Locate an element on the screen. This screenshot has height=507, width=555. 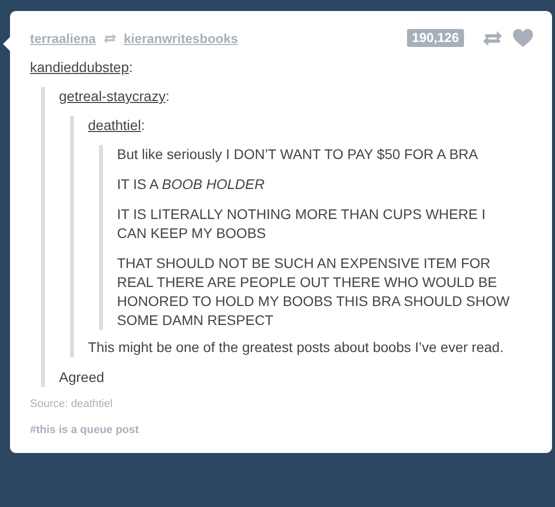
source-link: Source: deathtiel is located at coordinates (274, 404).